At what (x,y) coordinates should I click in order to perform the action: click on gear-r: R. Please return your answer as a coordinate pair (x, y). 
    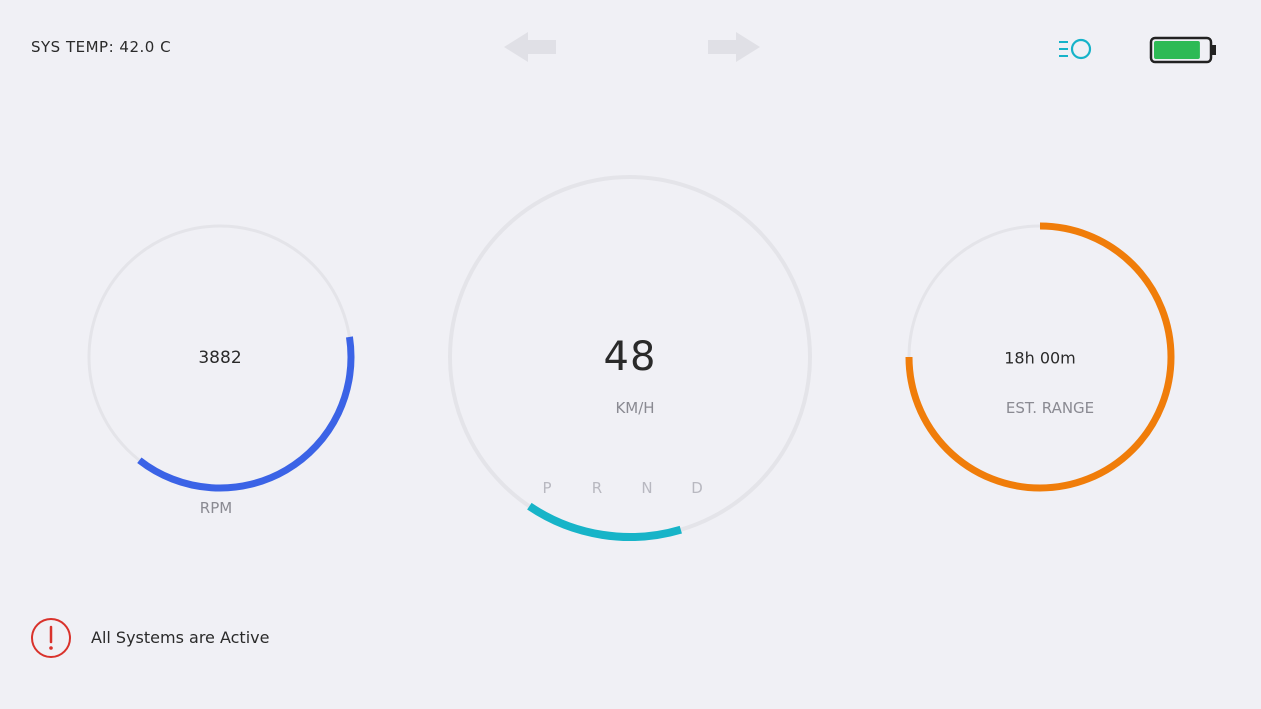
    Looking at the image, I should click on (597, 488).